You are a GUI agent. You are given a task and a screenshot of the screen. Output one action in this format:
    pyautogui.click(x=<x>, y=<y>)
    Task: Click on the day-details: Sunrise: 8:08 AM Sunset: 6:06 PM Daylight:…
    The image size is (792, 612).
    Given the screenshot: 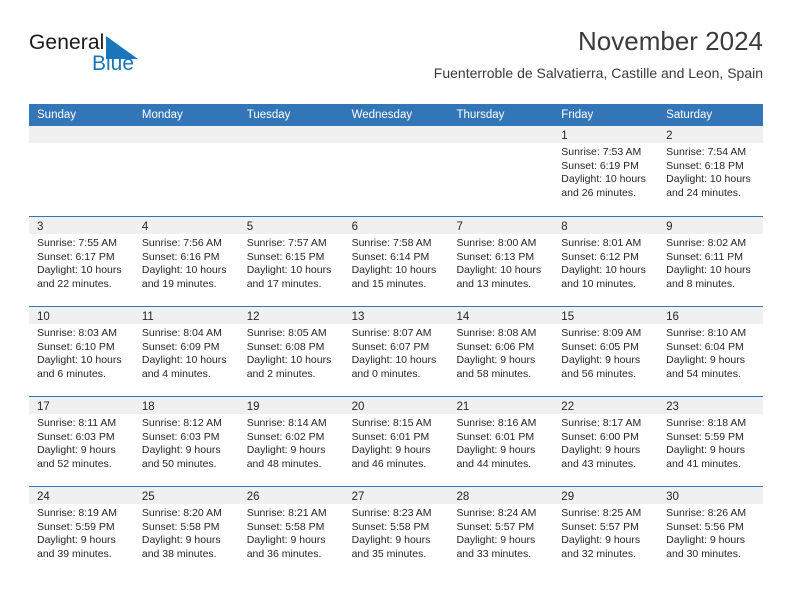 What is the action you would take?
    pyautogui.click(x=500, y=352)
    